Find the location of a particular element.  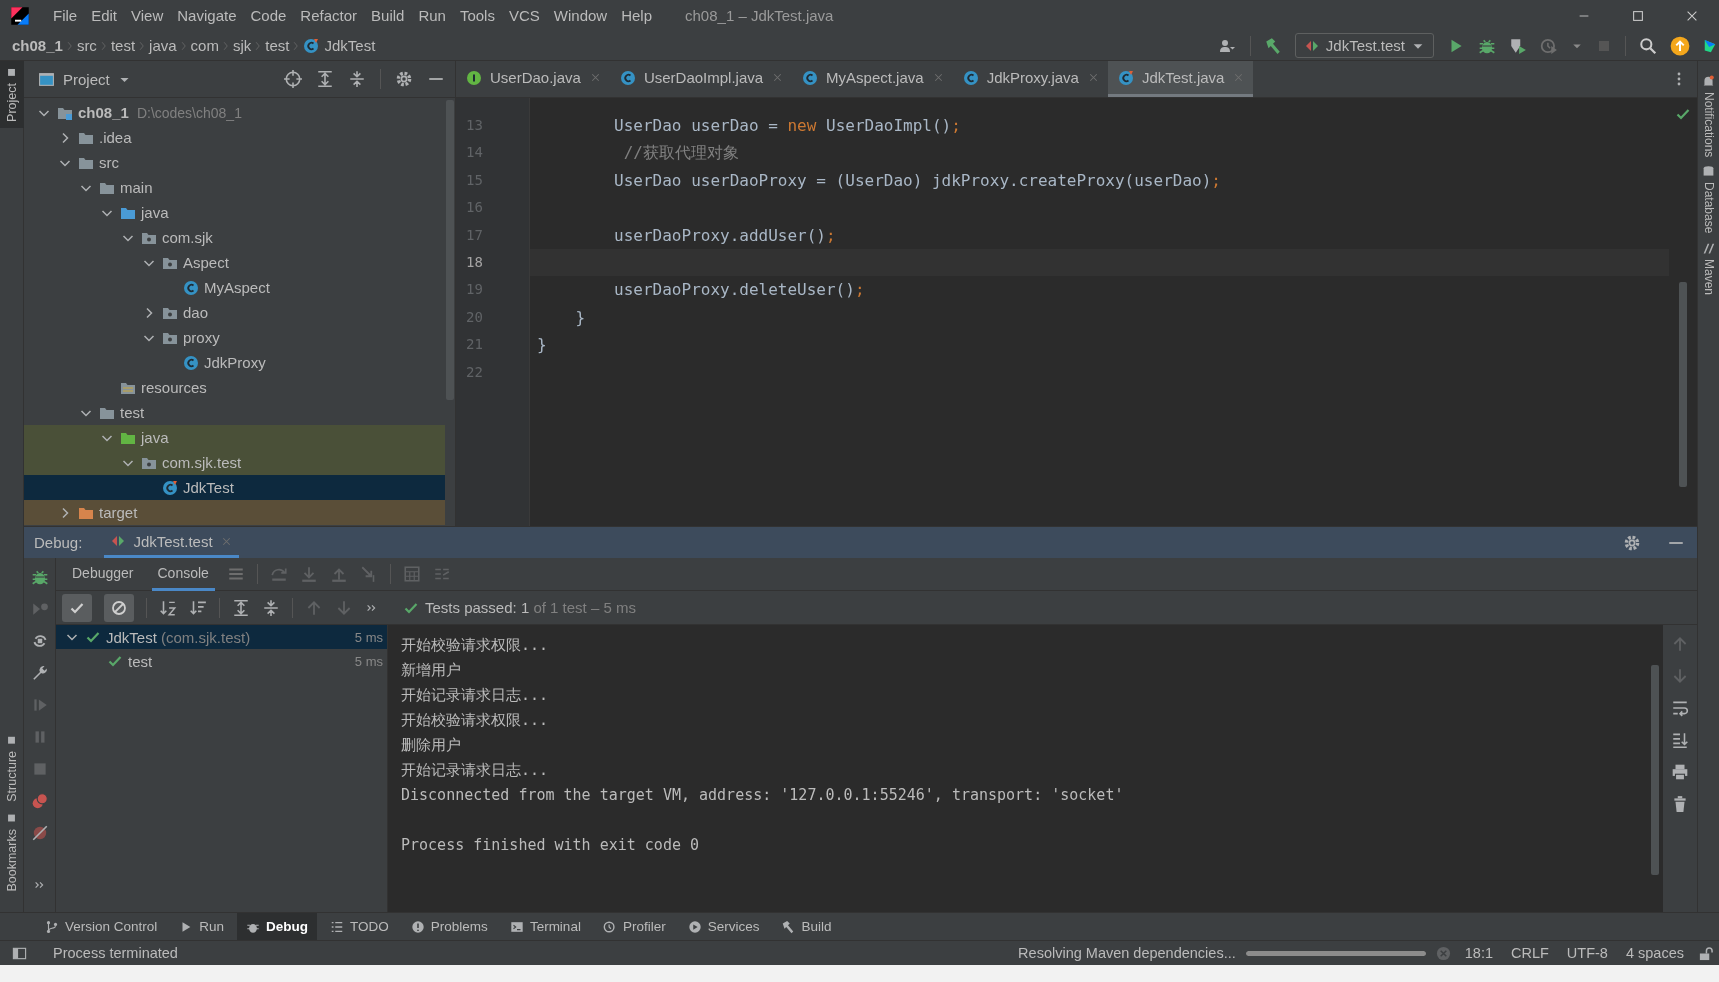

editor-tab: UserDaoImpl.java is located at coordinates (701, 79).